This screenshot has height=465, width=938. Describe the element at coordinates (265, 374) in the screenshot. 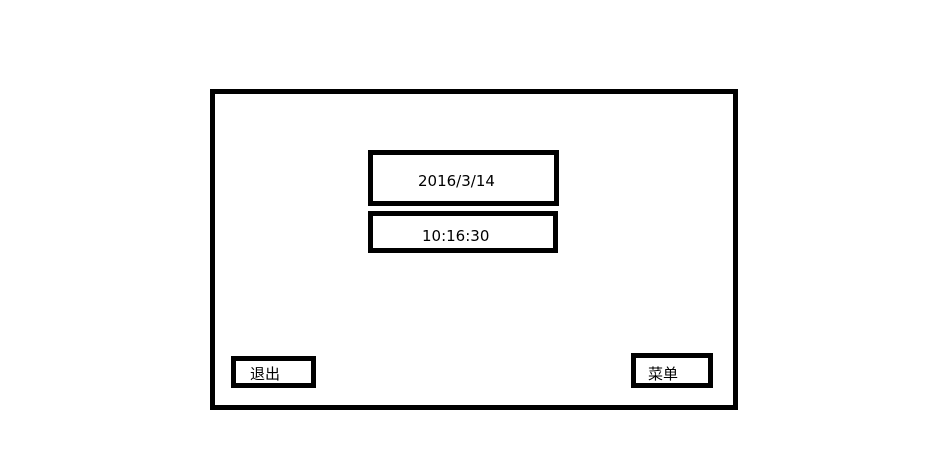

I see `exit-button-label: 退出` at that location.